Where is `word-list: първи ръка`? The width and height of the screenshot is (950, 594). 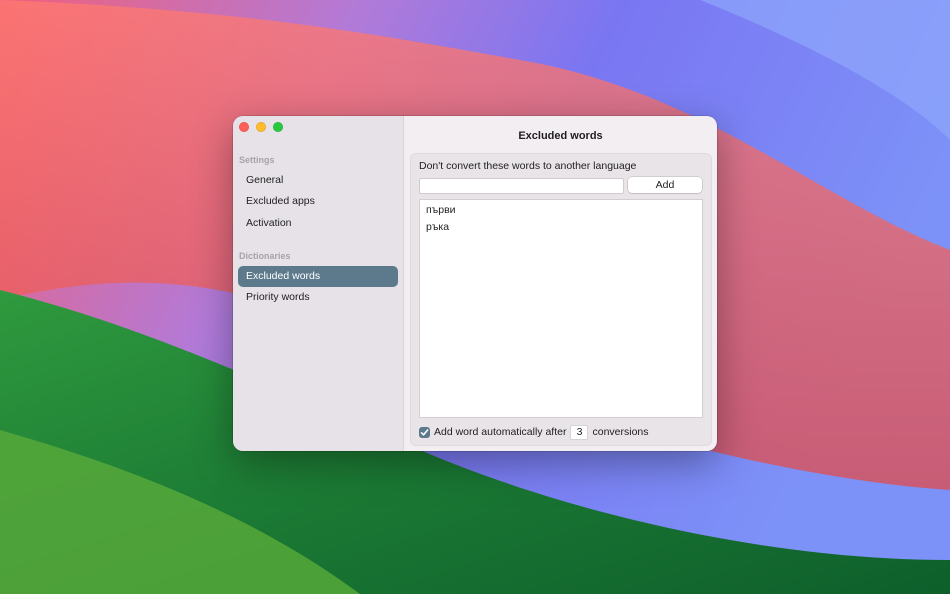 word-list: първи ръка is located at coordinates (561, 308).